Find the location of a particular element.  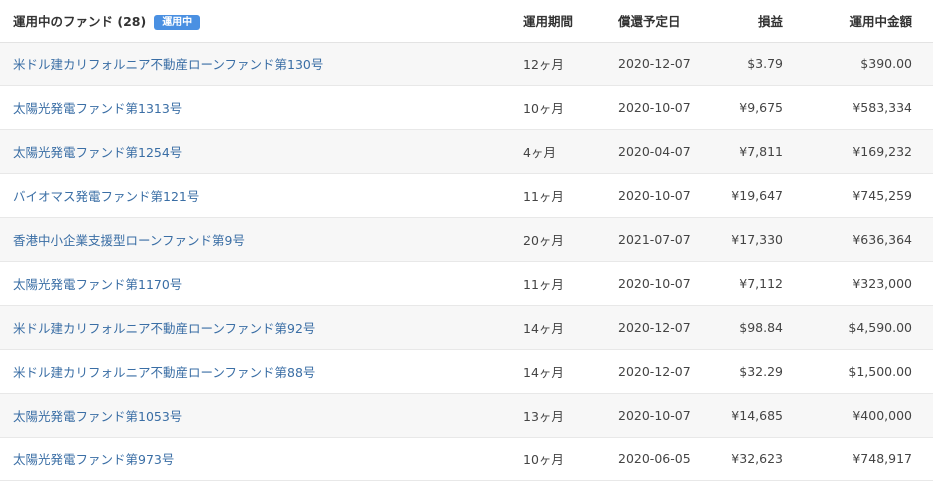

term-cell: 12ヶ月 is located at coordinates (543, 65).